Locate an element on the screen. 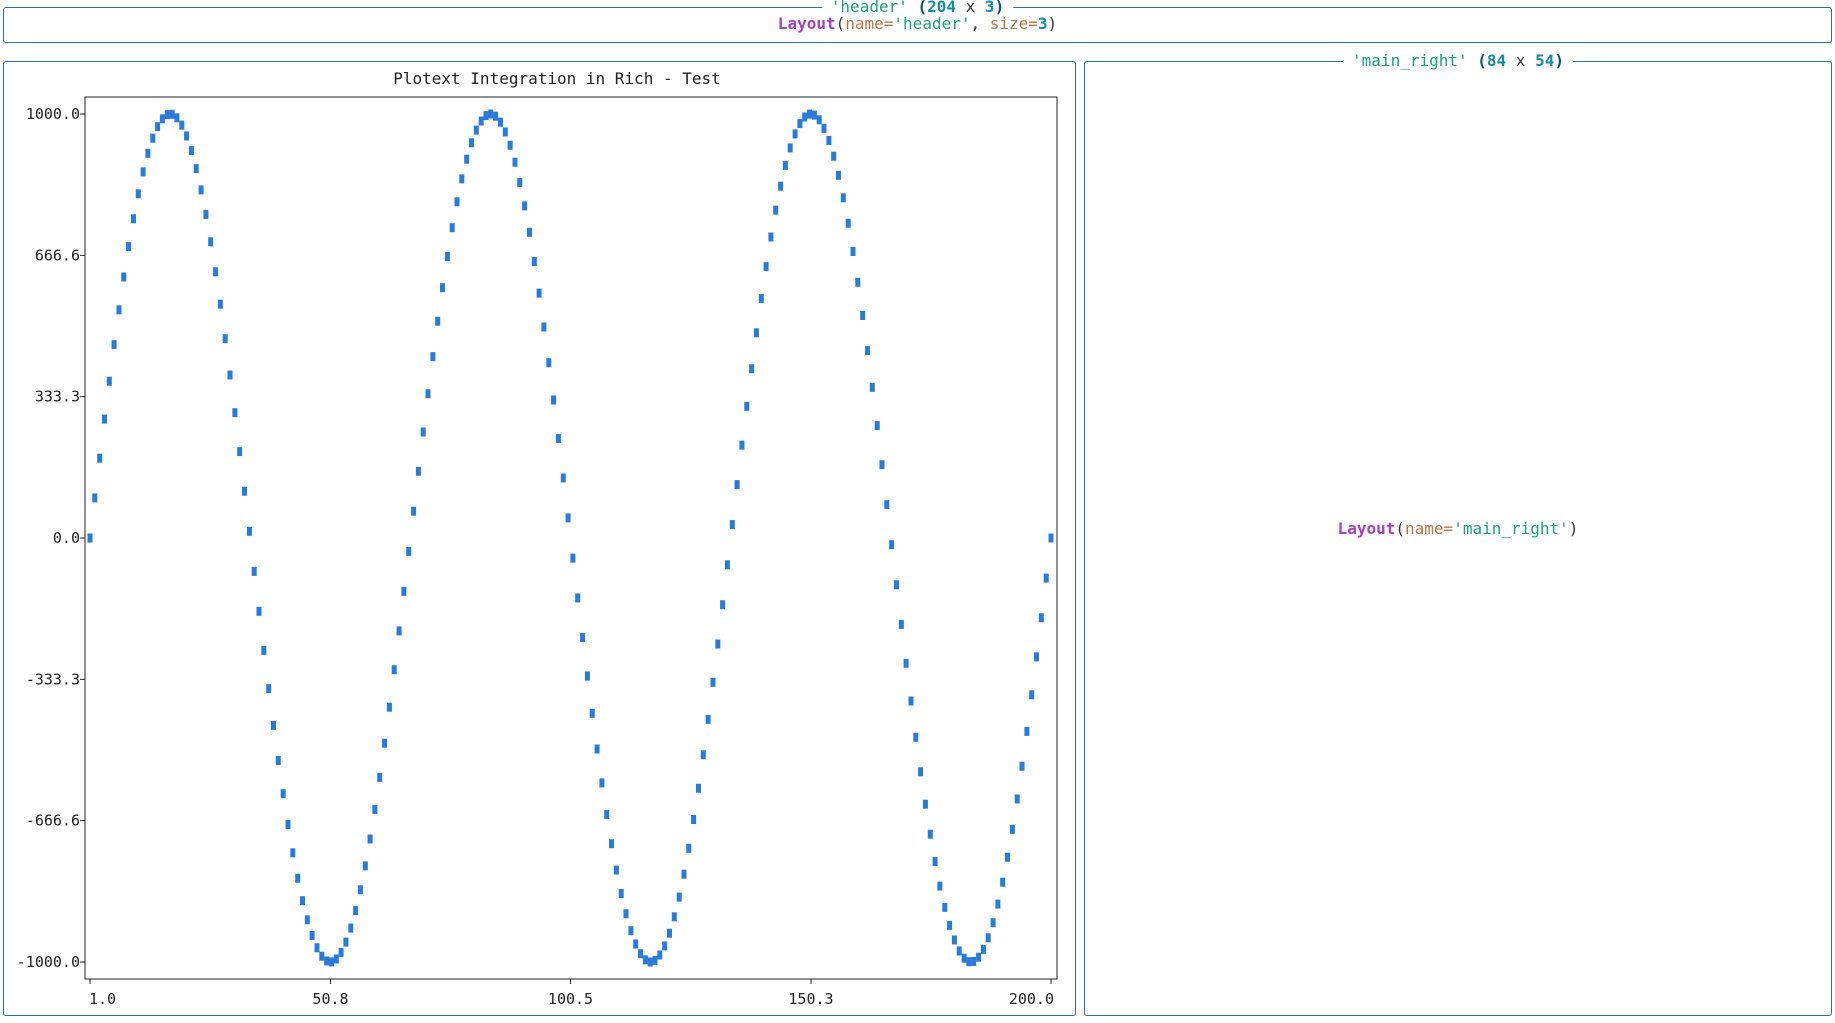 Image resolution: width=1835 pixels, height=1023 pixels. main-right-panel-title: 'main_right' (84 x 54) is located at coordinates (1458, 61).